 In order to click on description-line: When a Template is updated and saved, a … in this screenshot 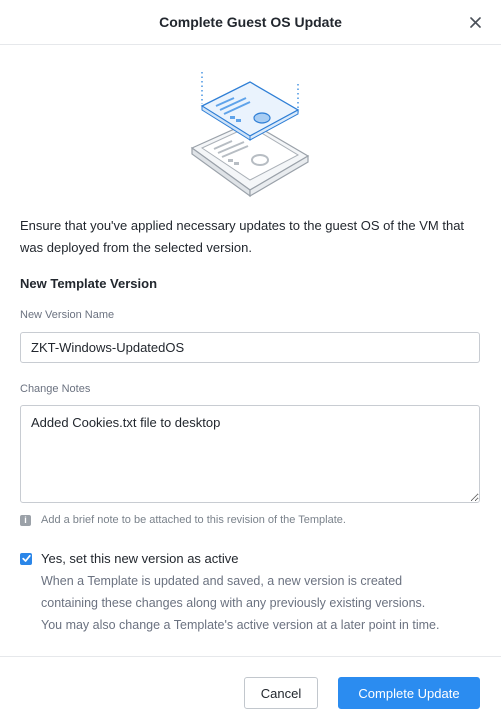, I will do `click(222, 581)`.